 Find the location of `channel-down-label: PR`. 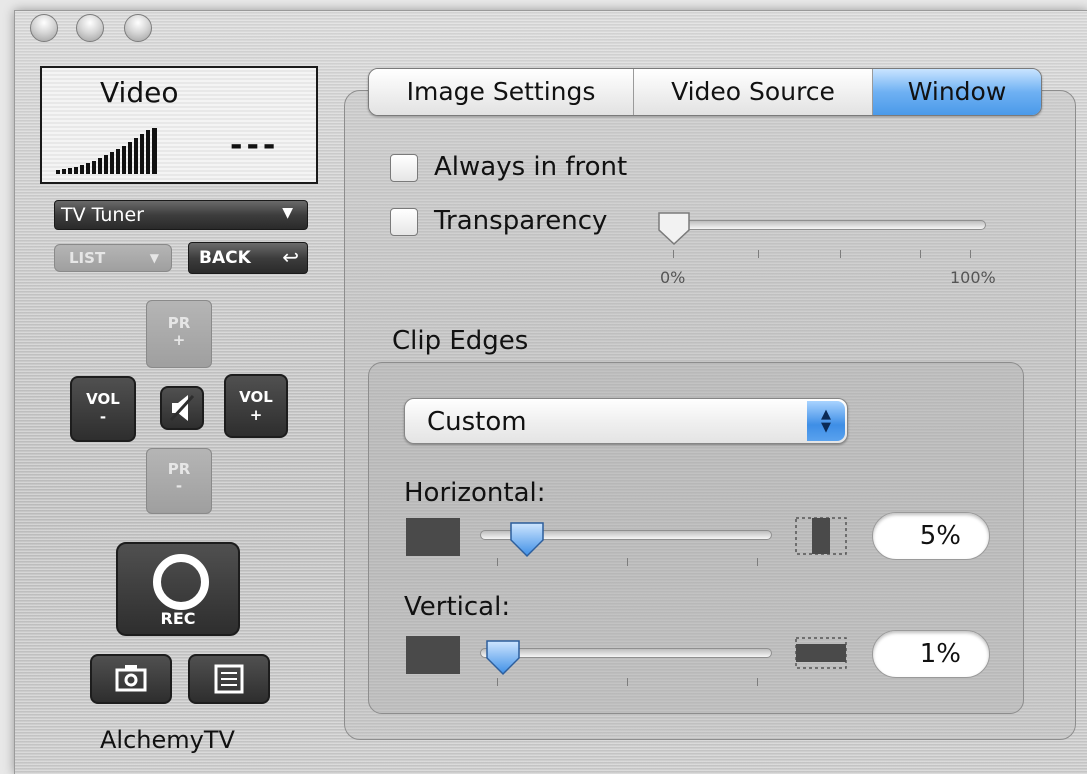

channel-down-label: PR is located at coordinates (179, 469).